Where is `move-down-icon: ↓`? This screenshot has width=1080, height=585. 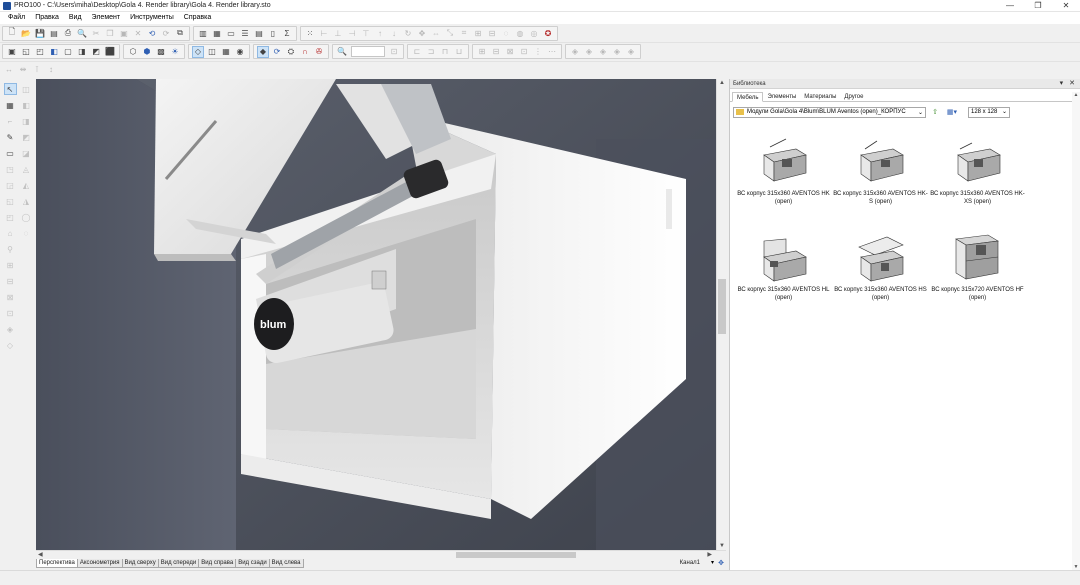 move-down-icon: ↓ is located at coordinates (394, 33).